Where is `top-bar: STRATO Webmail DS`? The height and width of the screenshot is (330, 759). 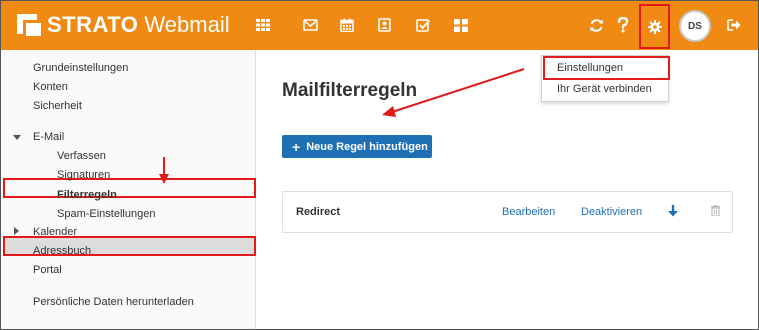 top-bar: STRATO Webmail DS is located at coordinates (379, 25).